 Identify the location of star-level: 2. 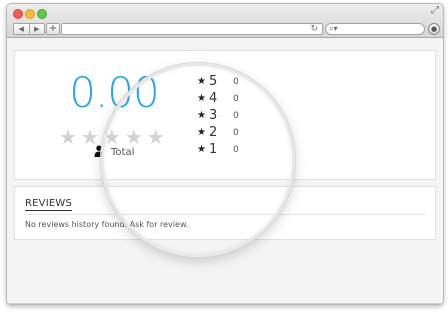
(213, 132).